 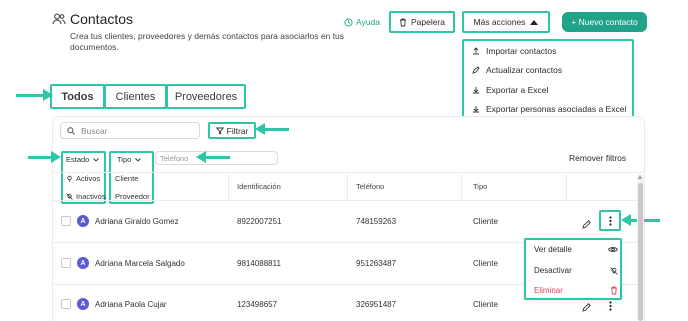 What do you see at coordinates (368, 22) in the screenshot?
I see `help-label: Ayuda` at bounding box center [368, 22].